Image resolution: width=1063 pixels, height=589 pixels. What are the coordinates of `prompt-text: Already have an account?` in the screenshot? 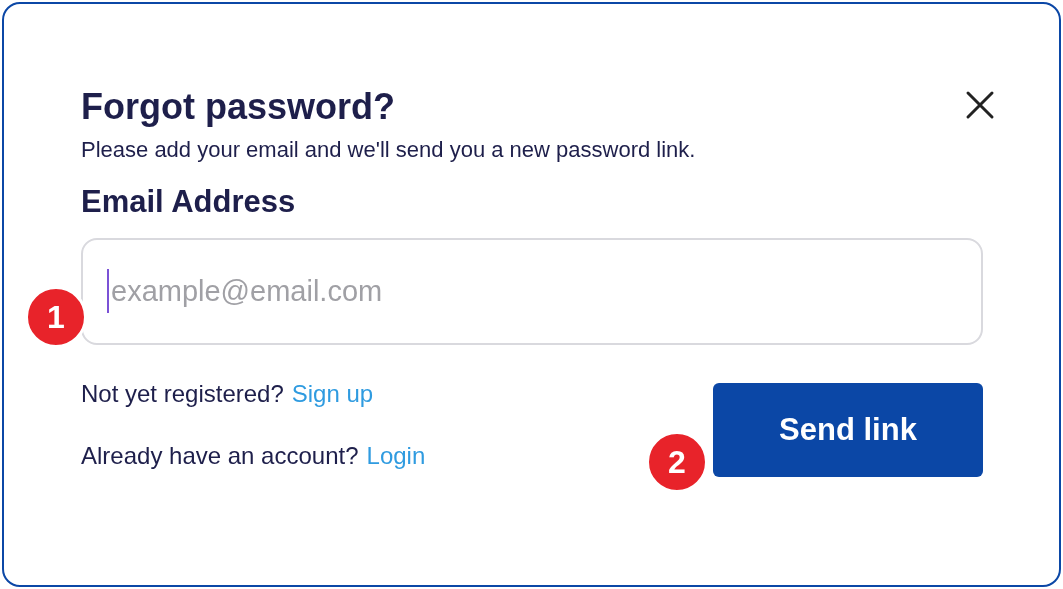 It's located at (220, 456).